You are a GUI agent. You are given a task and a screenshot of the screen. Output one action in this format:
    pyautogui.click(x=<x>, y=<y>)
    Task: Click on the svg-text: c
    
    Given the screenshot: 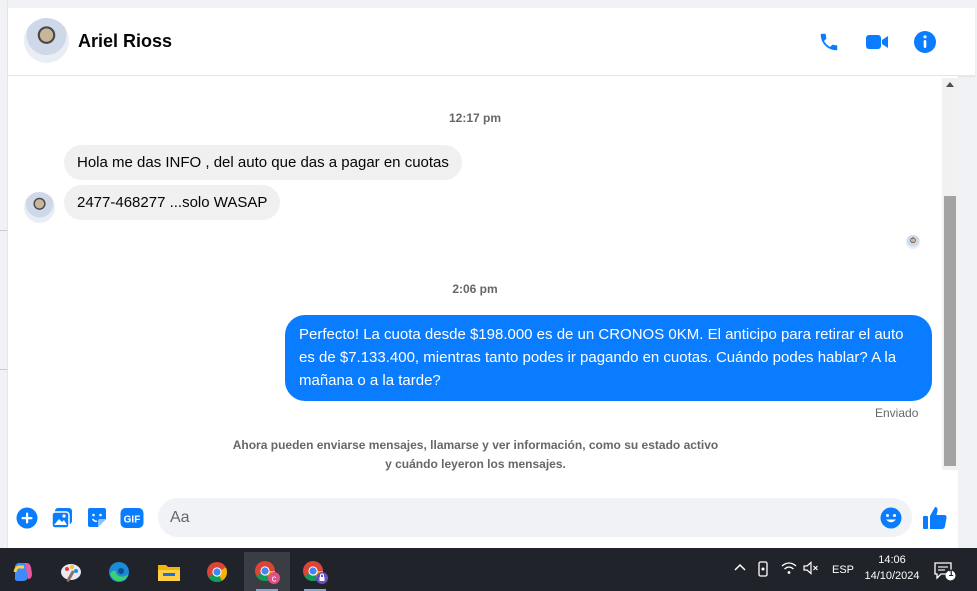 What is the action you would take?
    pyautogui.click(x=274, y=578)
    